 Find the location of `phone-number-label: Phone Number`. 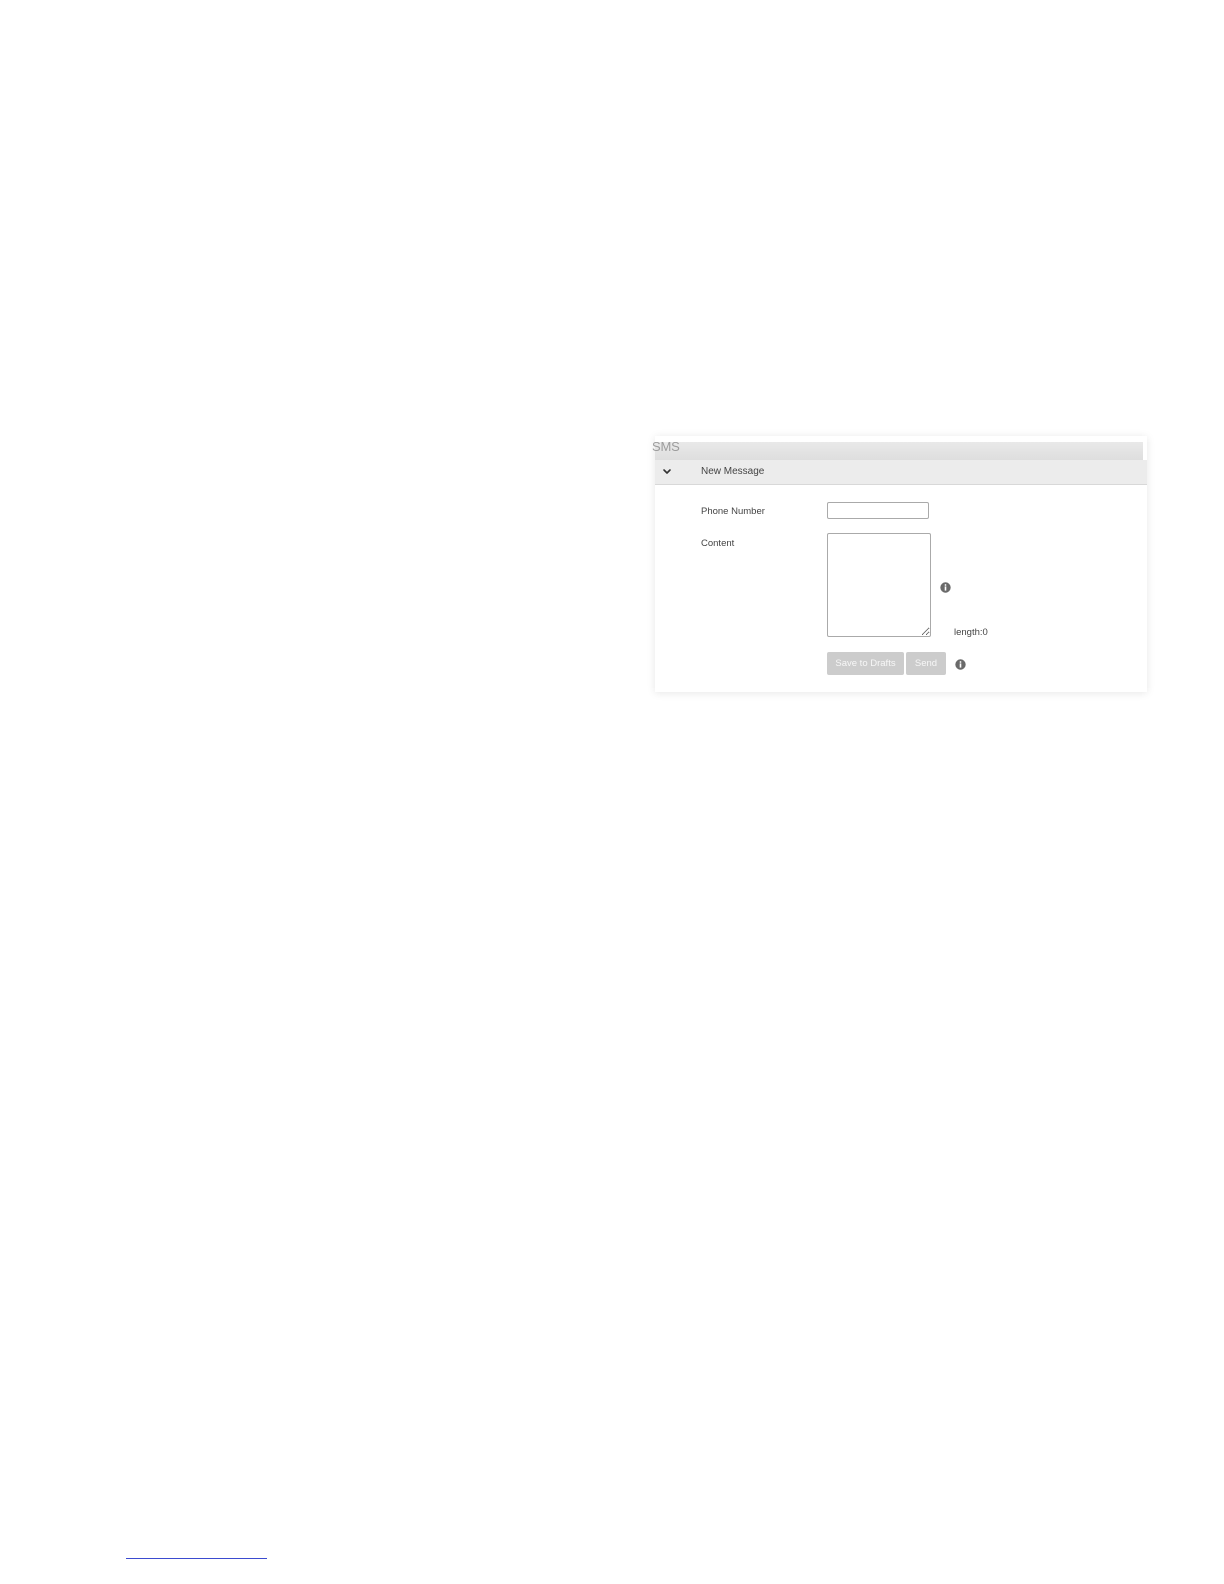

phone-number-label: Phone Number is located at coordinates (733, 511).